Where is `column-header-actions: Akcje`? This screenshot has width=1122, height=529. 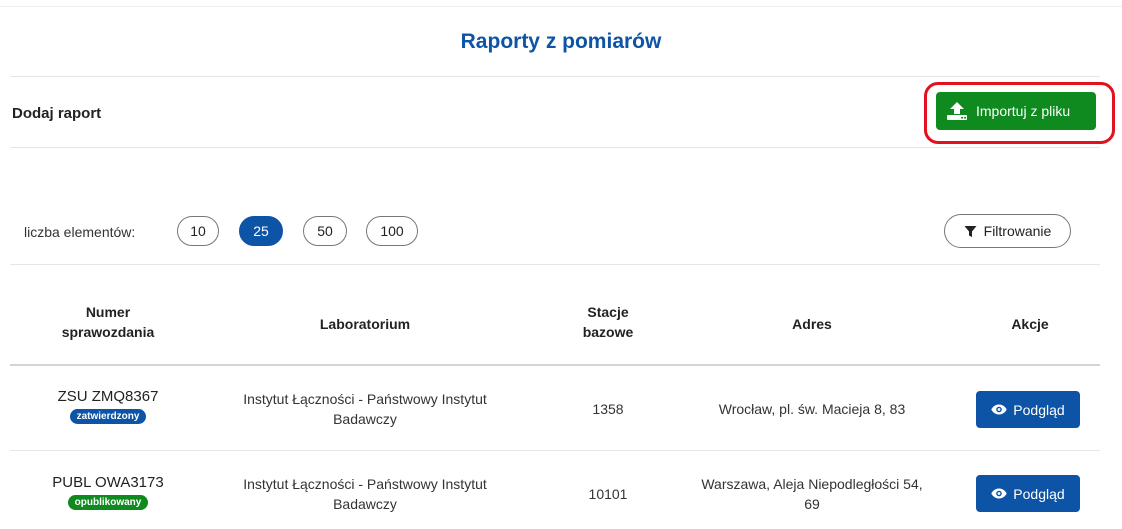 column-header-actions: Akcje is located at coordinates (1030, 324).